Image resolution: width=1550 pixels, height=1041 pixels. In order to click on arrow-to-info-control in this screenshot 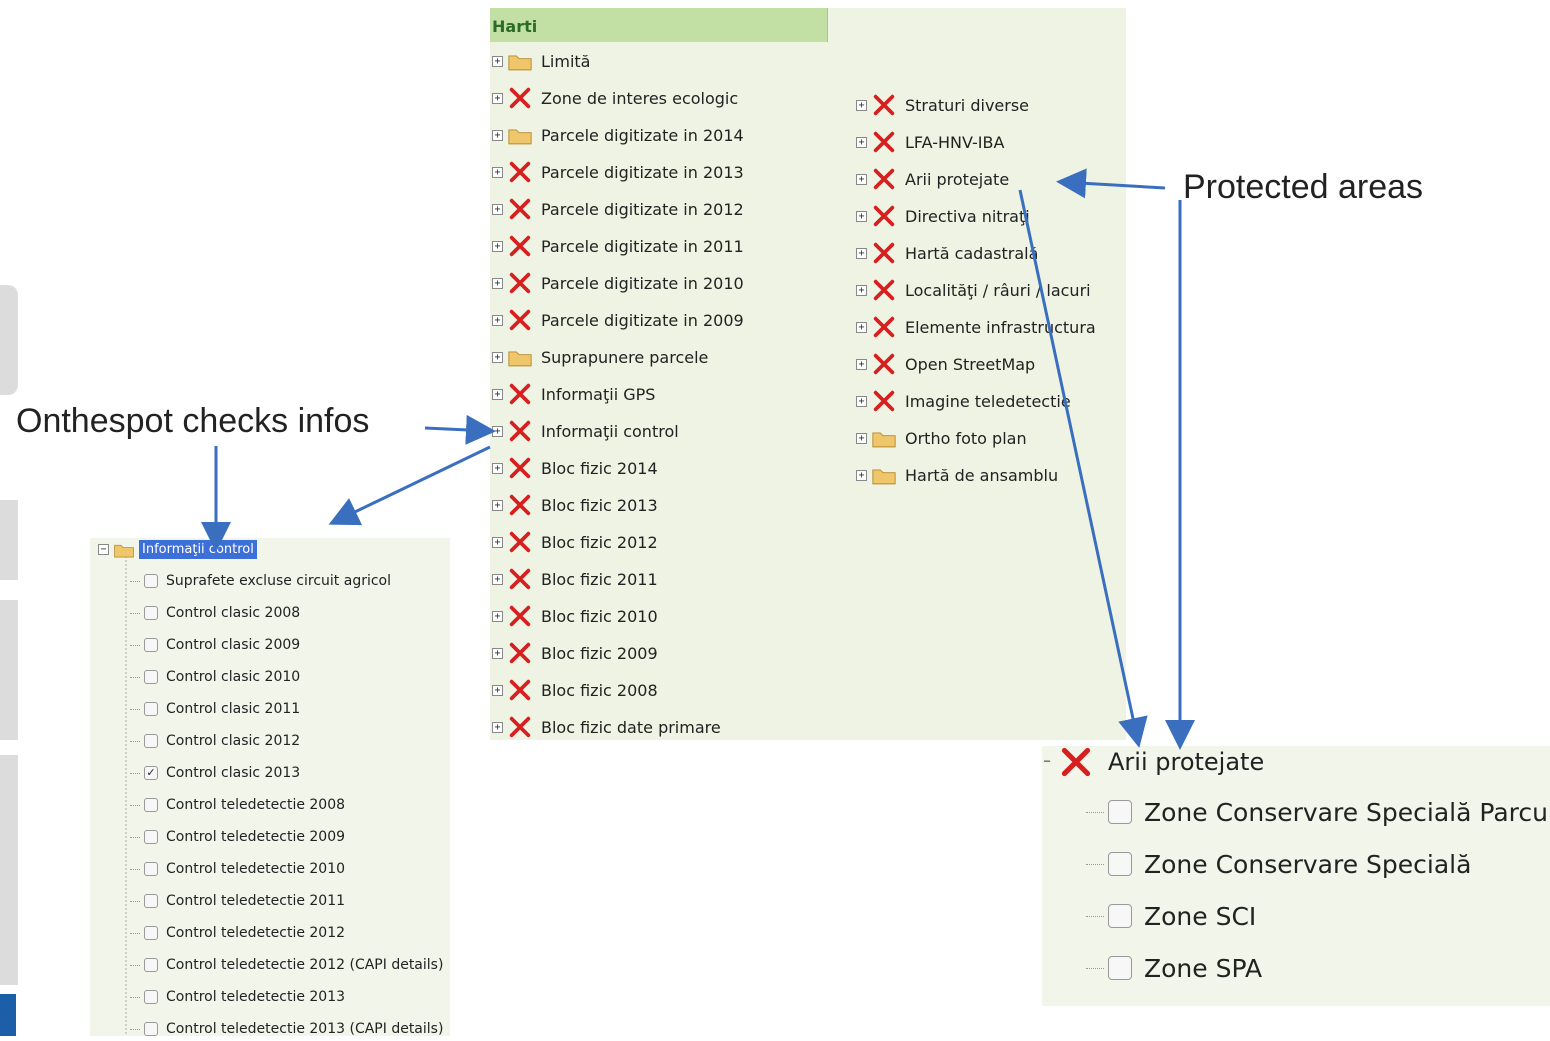, I will do `click(460, 429)`.